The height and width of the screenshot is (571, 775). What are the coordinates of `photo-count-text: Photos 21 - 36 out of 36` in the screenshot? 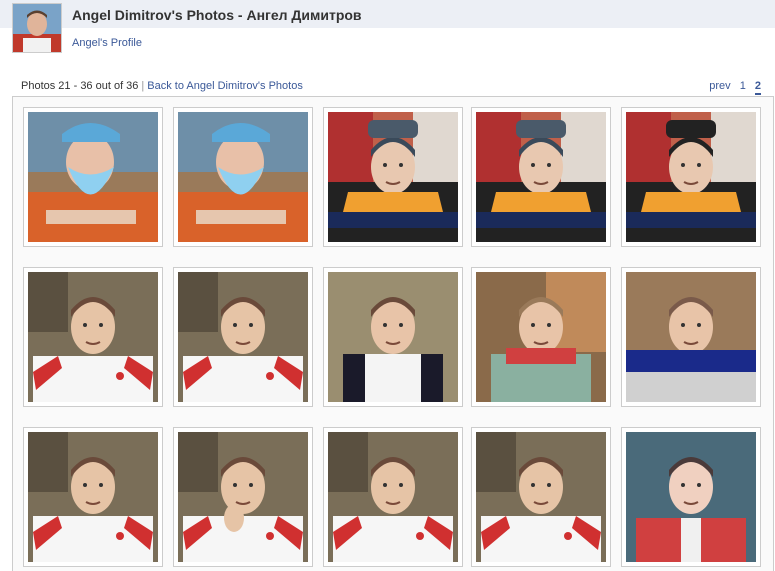 It's located at (80, 86).